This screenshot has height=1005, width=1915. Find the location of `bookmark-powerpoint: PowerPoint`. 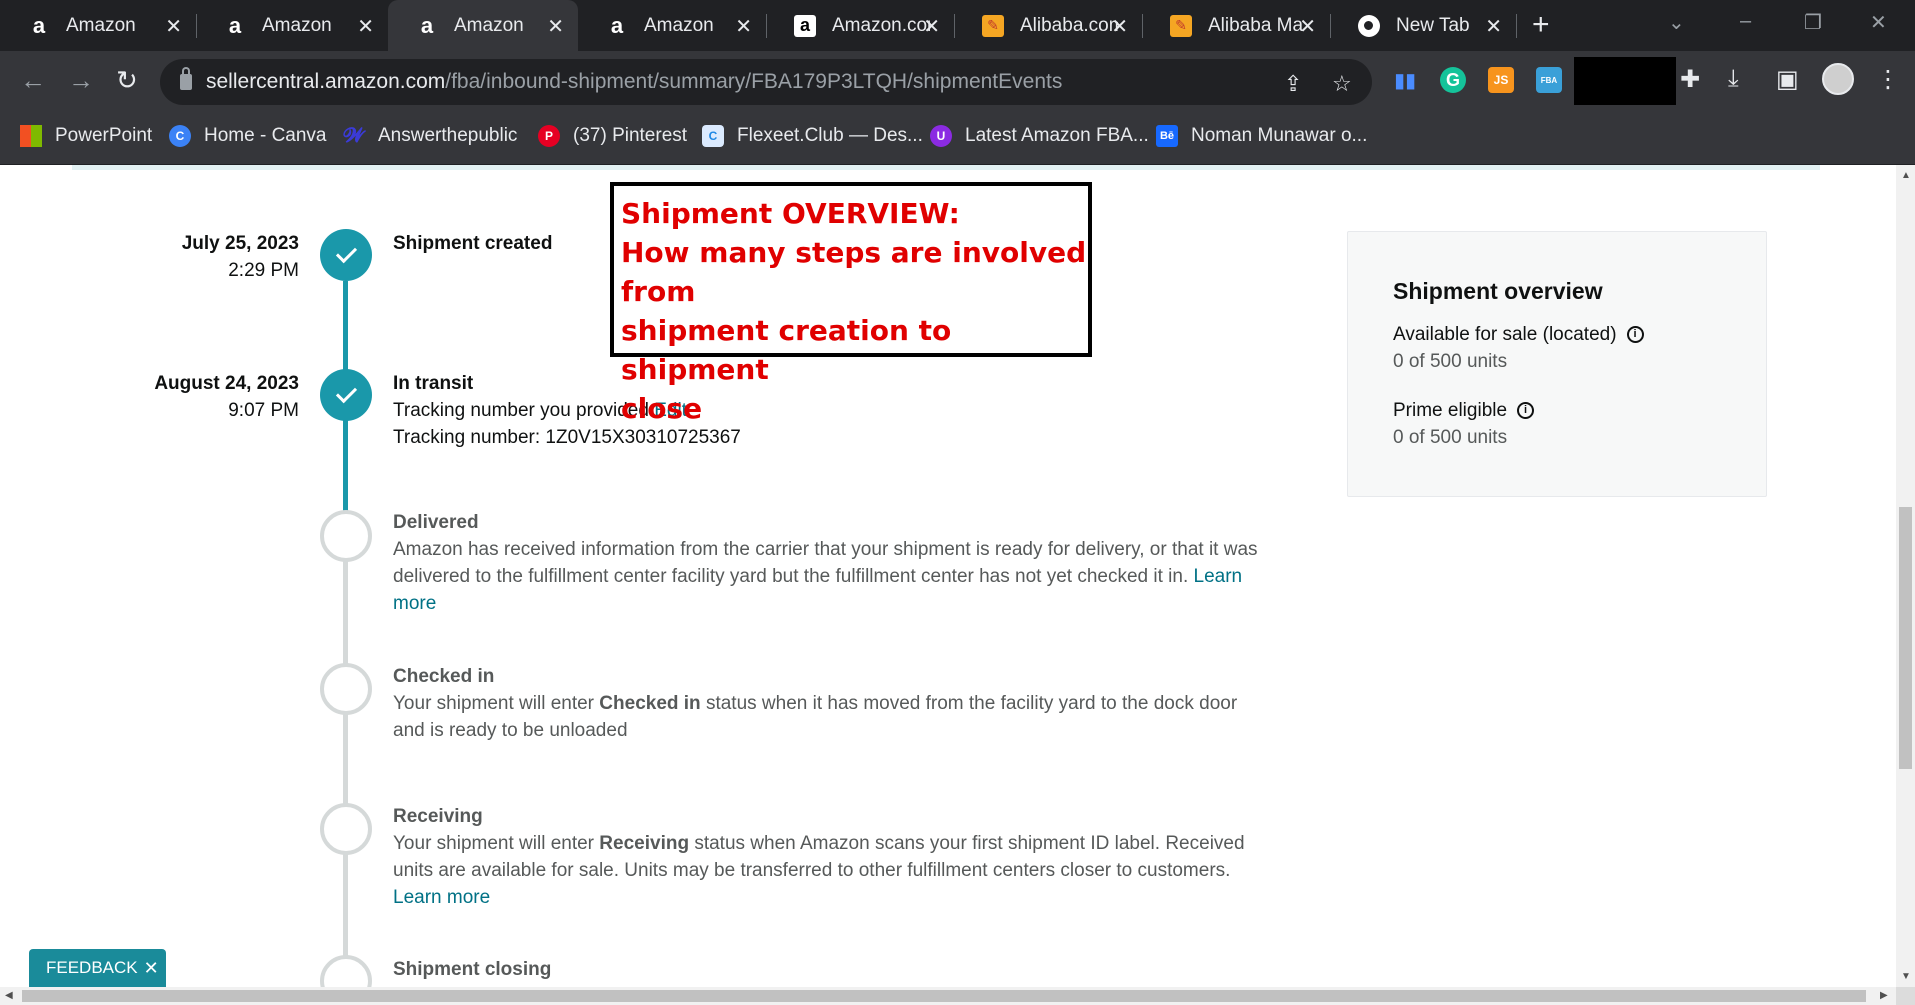

bookmark-powerpoint: PowerPoint is located at coordinates (86, 136).